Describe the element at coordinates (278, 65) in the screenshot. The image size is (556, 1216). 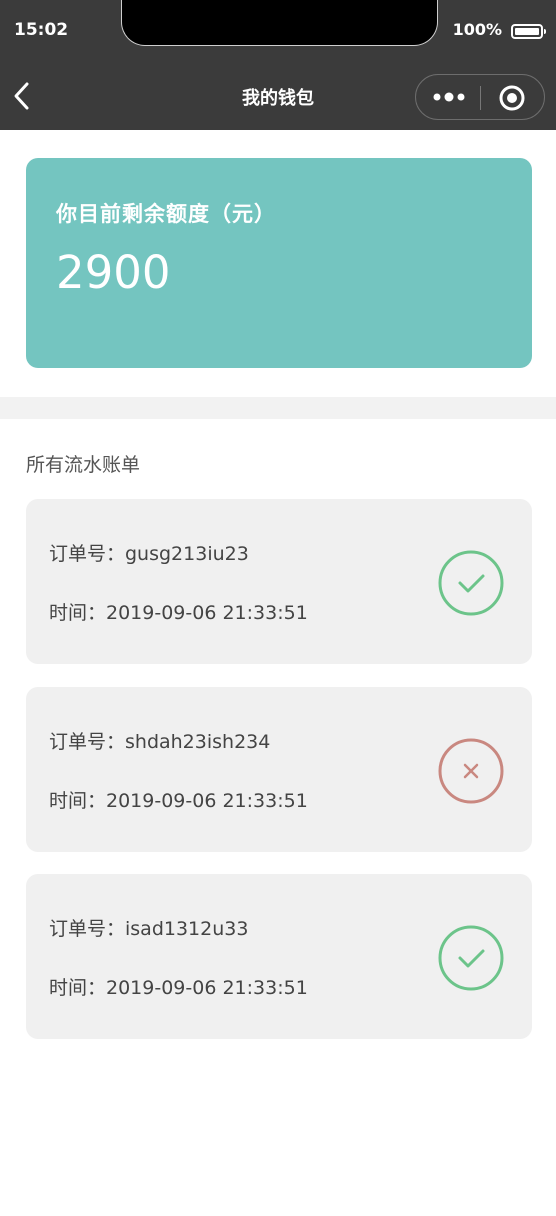
I see `top-bar: 15:02 100% 我的钱包` at that location.